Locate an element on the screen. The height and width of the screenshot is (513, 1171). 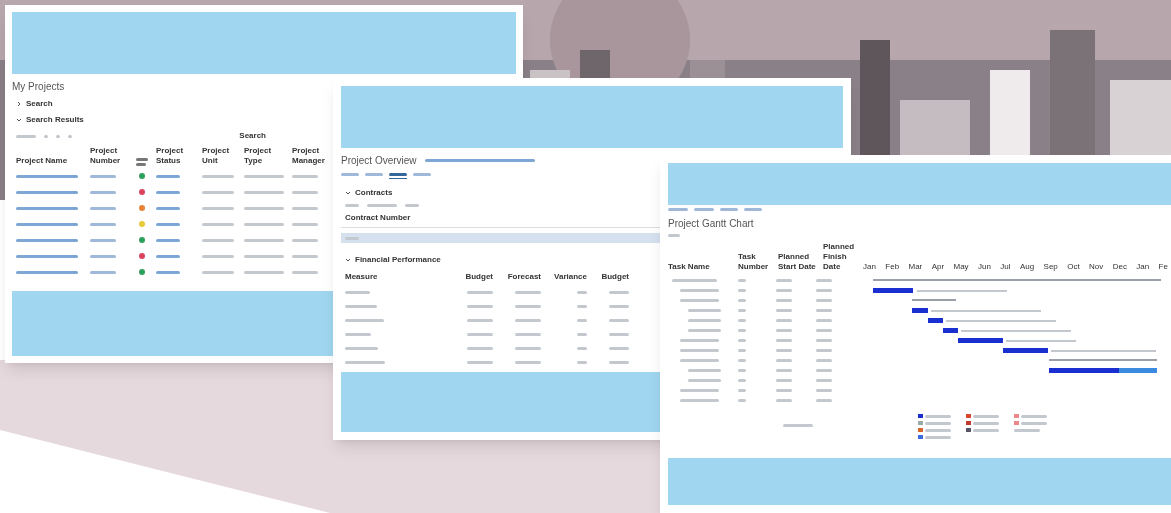
page-title: My Projects is located at coordinates (39, 87).